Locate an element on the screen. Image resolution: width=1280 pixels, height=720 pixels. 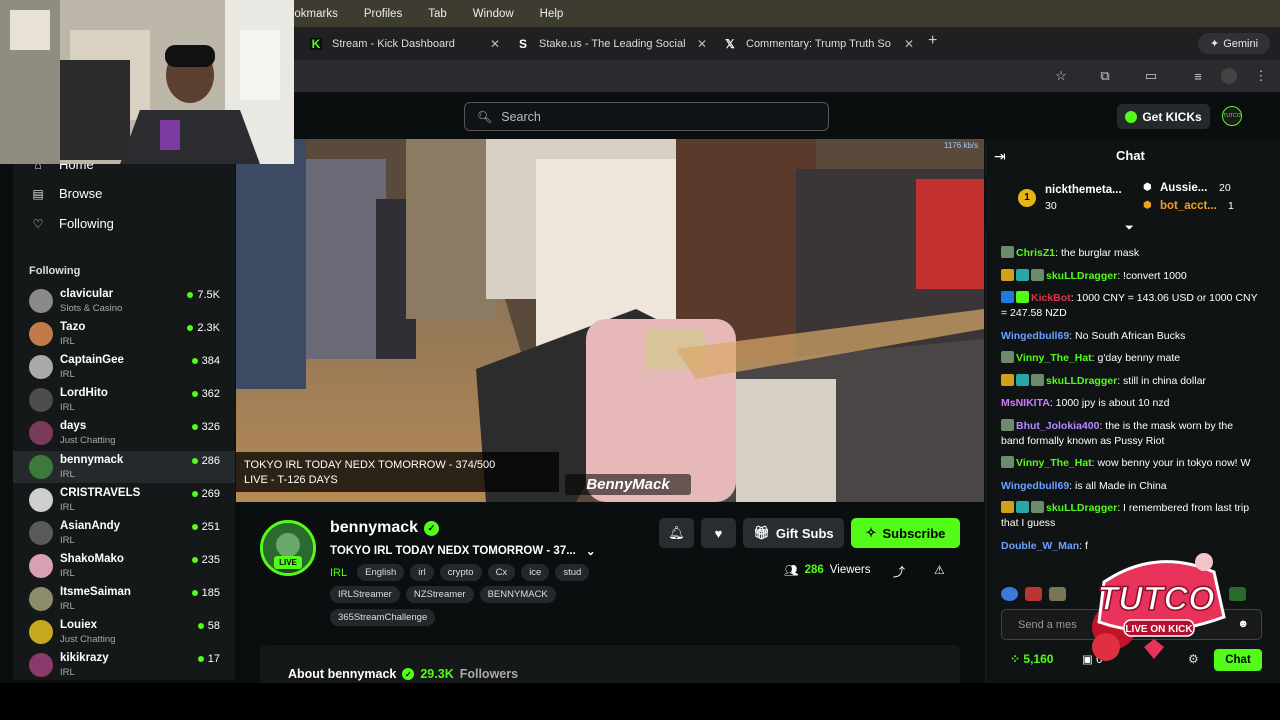
following-item: Tazo IRL 2.3K is located at coordinates (124, 334).